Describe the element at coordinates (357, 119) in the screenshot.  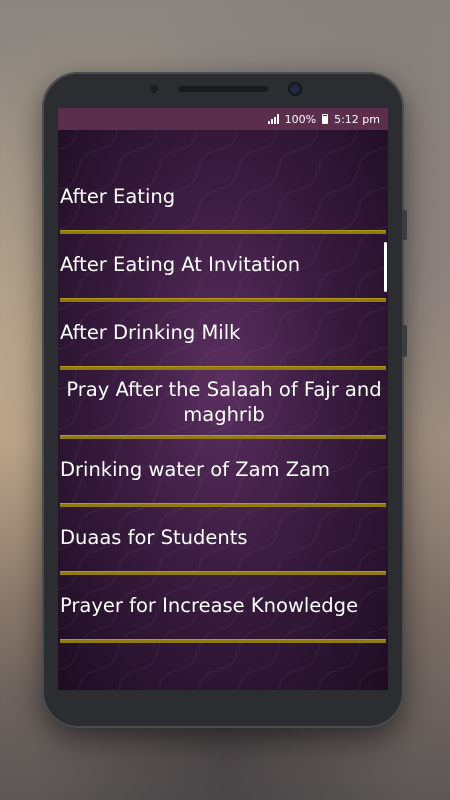
I see `clock-time: 5:12 pm` at that location.